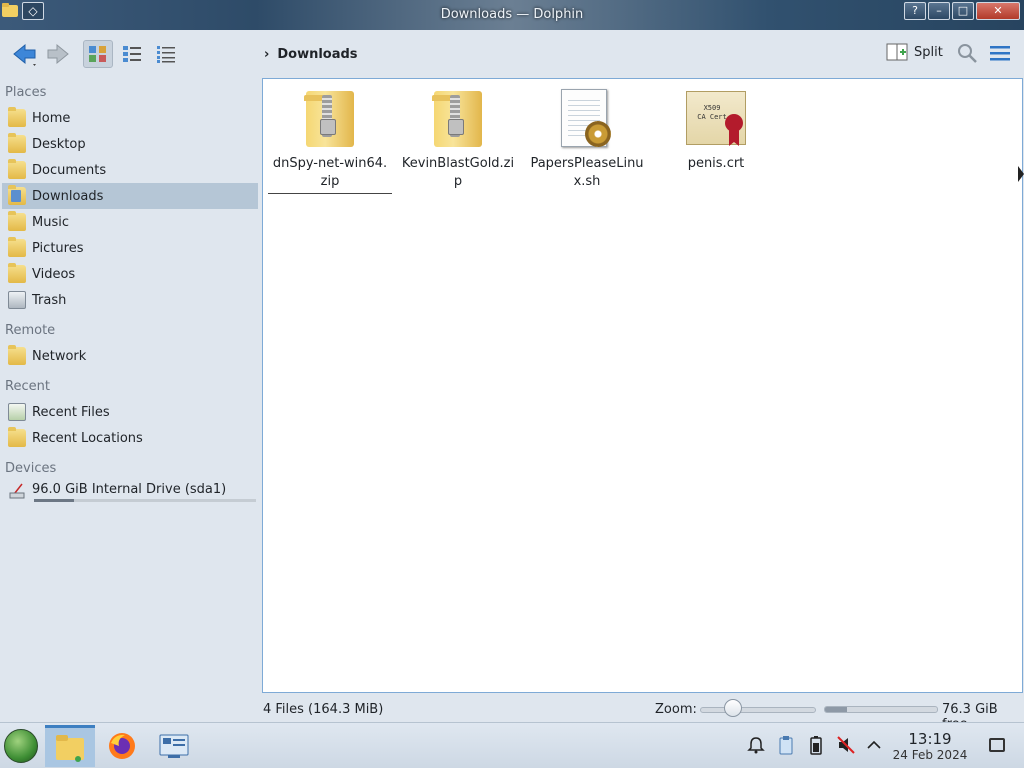  What do you see at coordinates (874, 745) in the screenshot?
I see `chevron-up-icon` at bounding box center [874, 745].